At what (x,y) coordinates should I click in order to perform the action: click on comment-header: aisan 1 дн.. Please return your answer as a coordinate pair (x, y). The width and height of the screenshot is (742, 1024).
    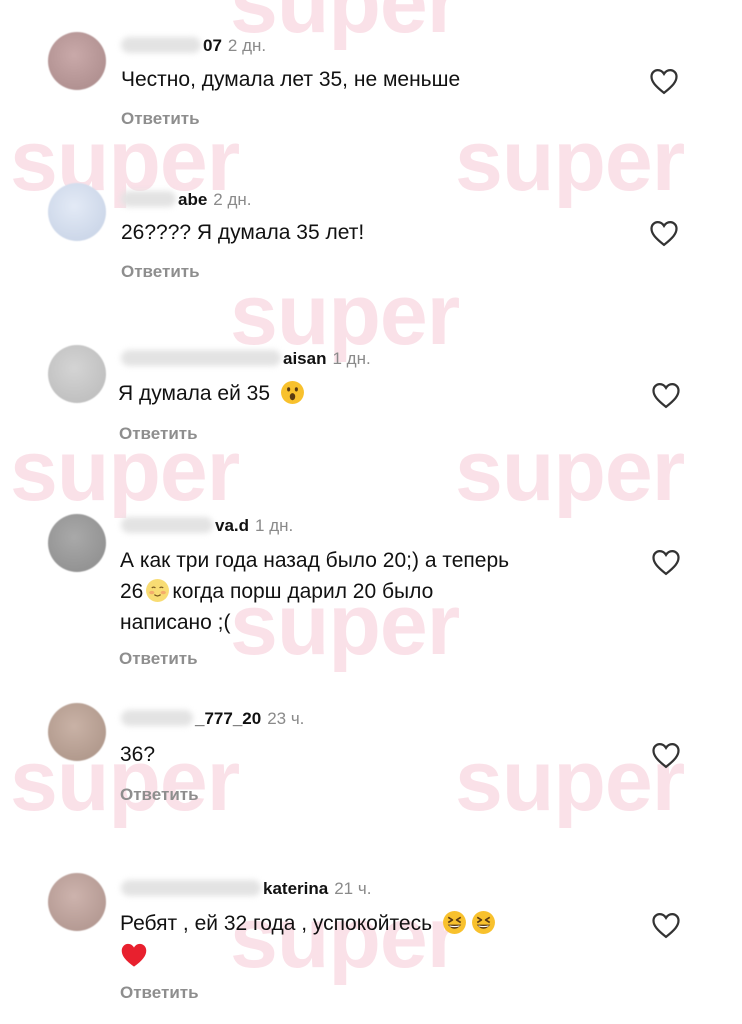
    Looking at the image, I should click on (246, 359).